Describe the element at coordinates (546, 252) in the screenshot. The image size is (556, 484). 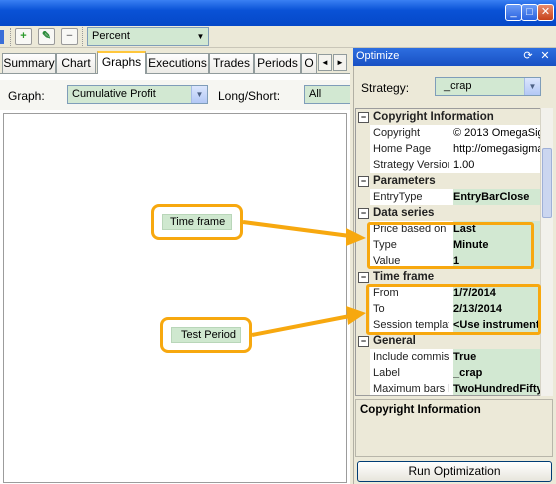
I see `property-grid-scrollbar` at that location.